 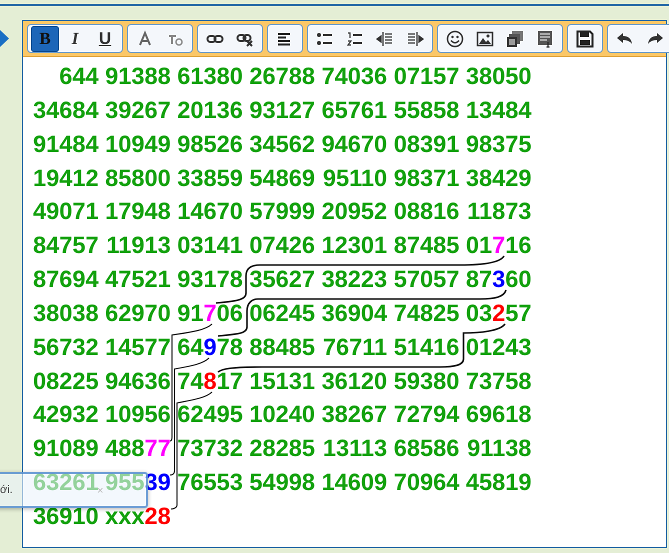 I want to click on lottery-number: 72794, so click(x=427, y=415).